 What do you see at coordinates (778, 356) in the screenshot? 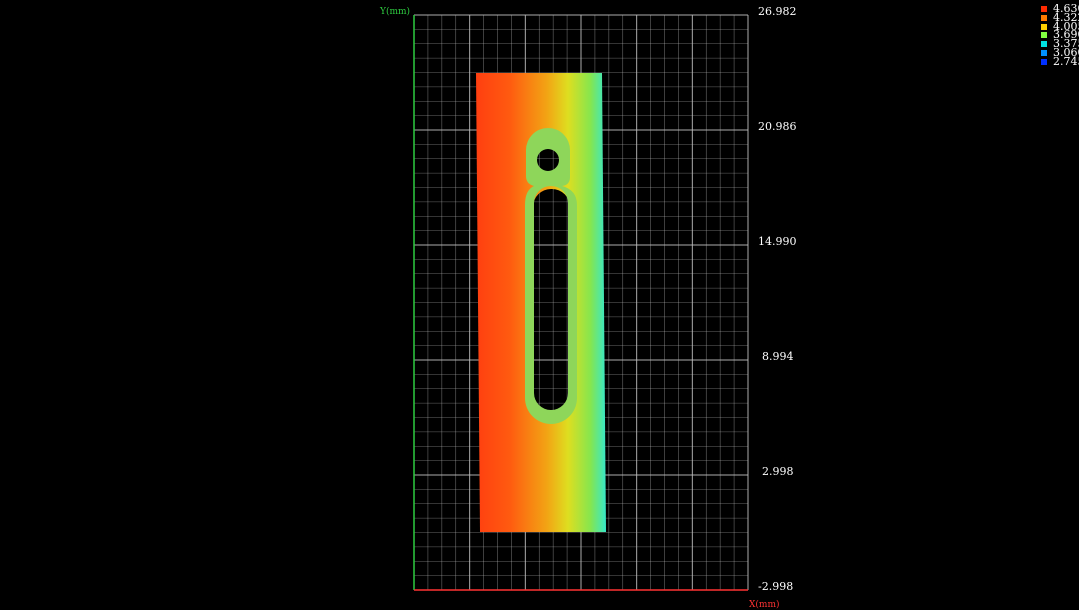
I see `y-tick-label: 8.994` at bounding box center [778, 356].